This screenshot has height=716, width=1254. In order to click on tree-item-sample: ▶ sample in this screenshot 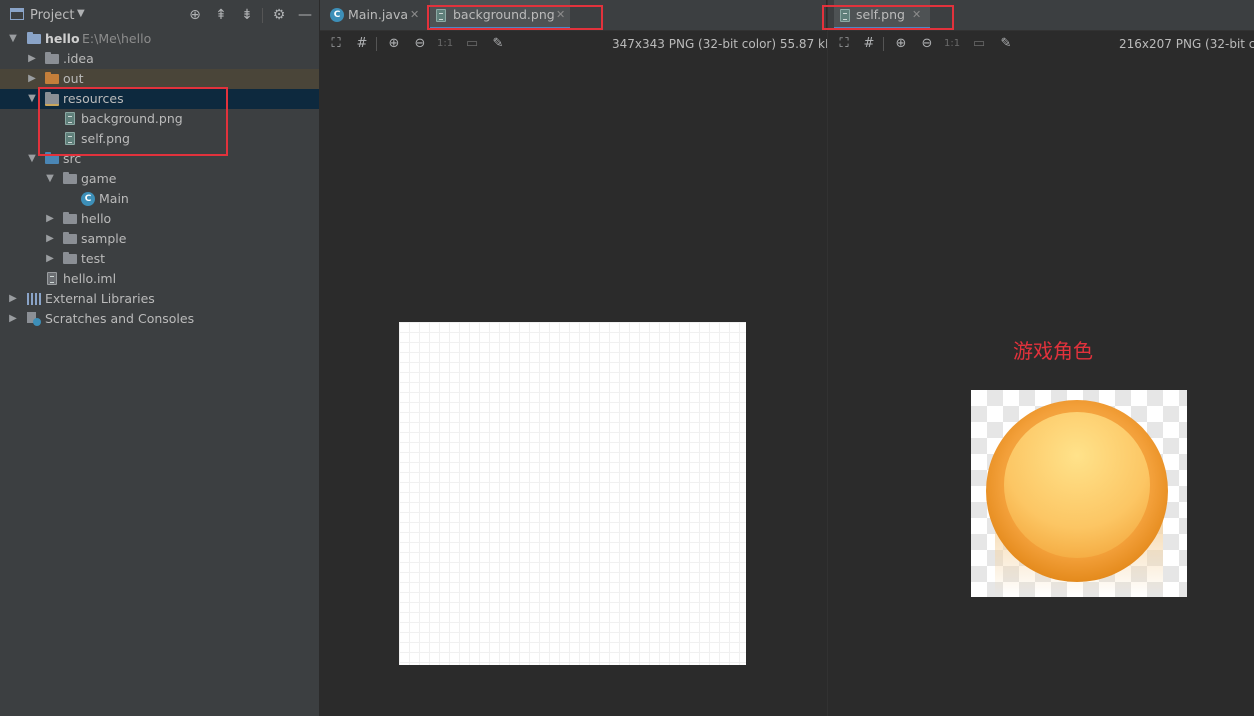, I will do `click(159, 239)`.